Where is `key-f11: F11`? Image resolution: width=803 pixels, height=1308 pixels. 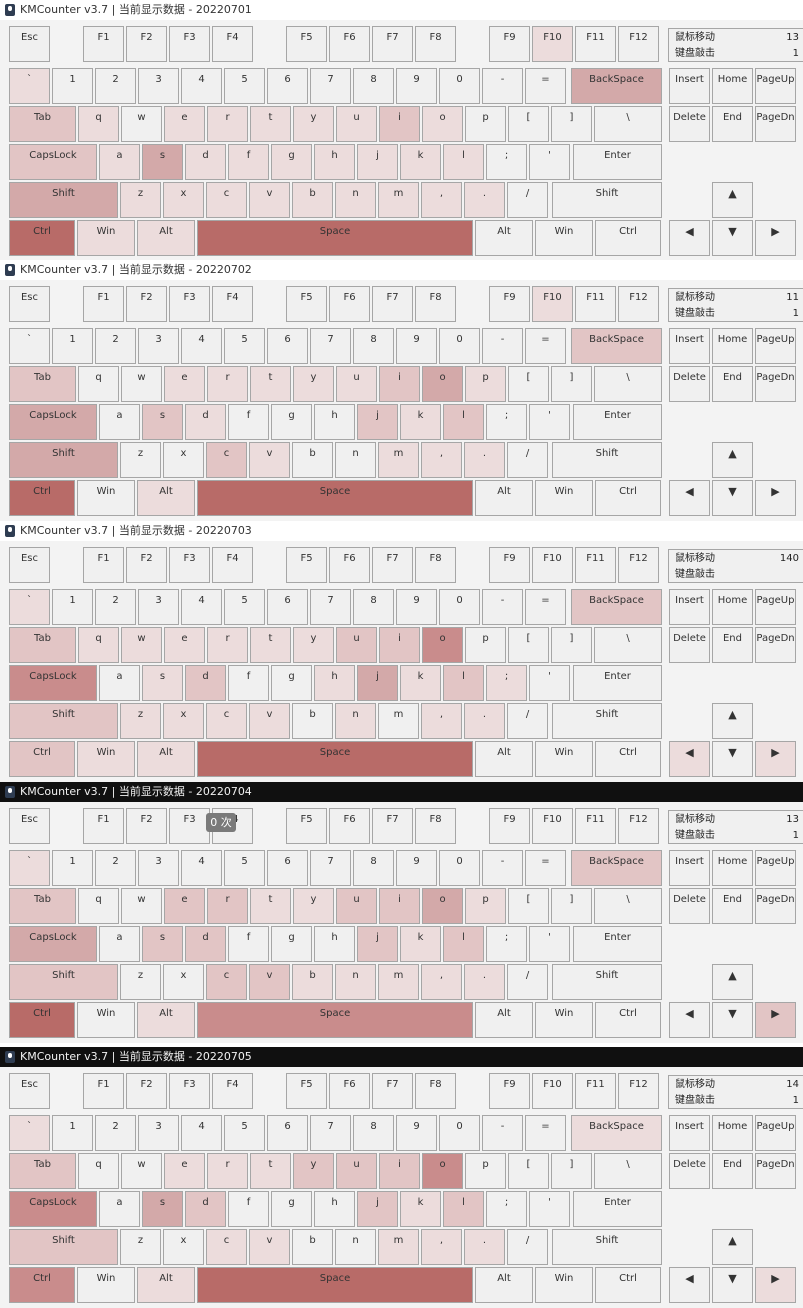
key-f11: F11 is located at coordinates (595, 44).